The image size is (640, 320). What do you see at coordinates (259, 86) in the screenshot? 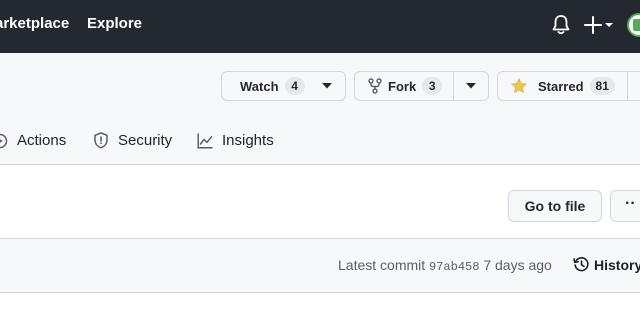
I see `watch-label: Watch` at bounding box center [259, 86].